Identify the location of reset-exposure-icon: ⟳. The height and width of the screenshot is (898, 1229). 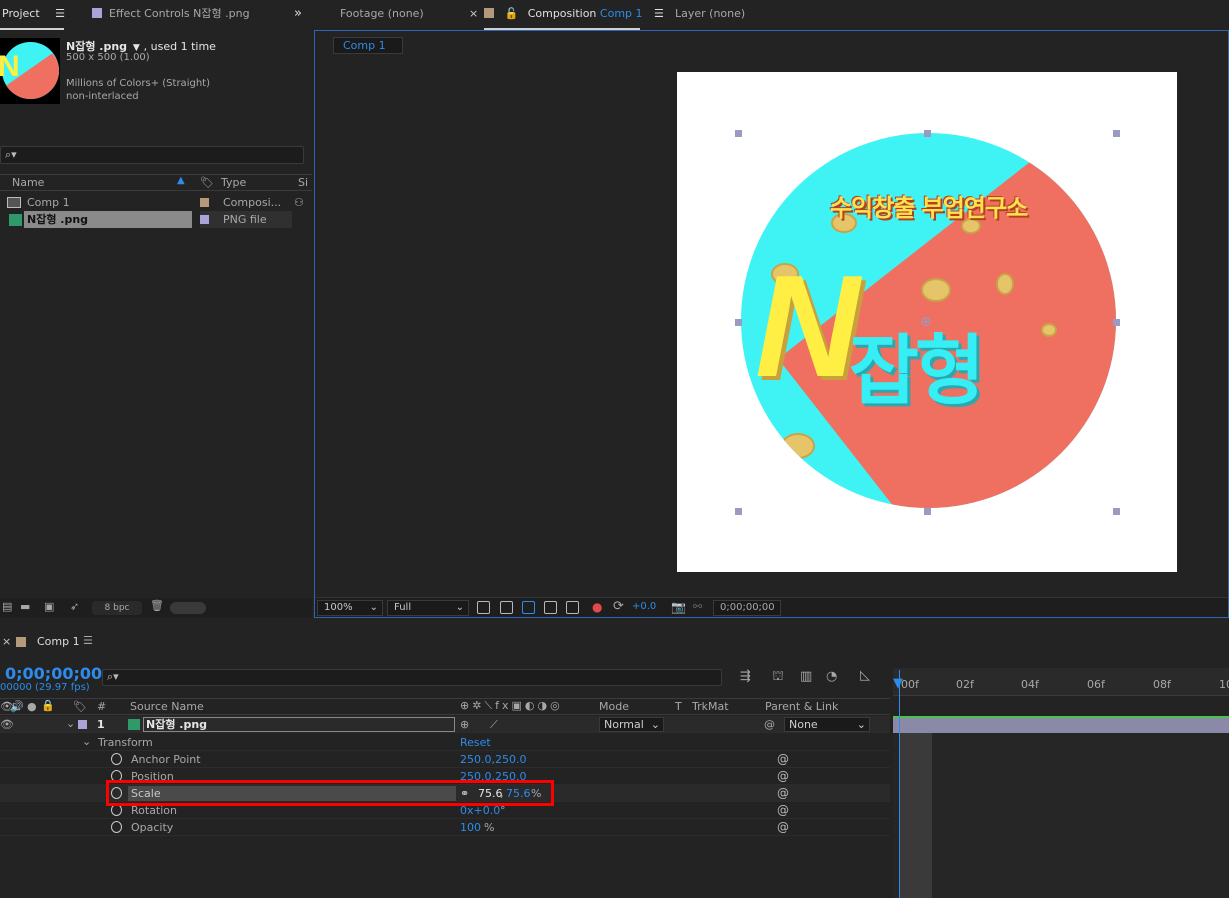
(618, 606).